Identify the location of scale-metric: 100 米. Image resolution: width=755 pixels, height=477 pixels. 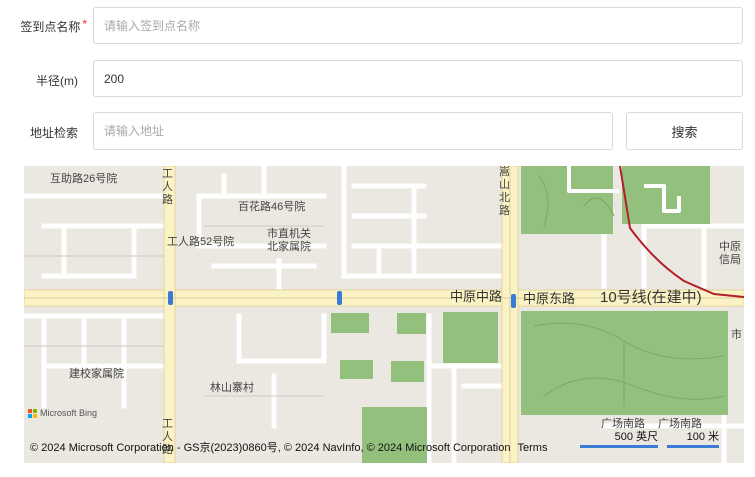
(693, 438).